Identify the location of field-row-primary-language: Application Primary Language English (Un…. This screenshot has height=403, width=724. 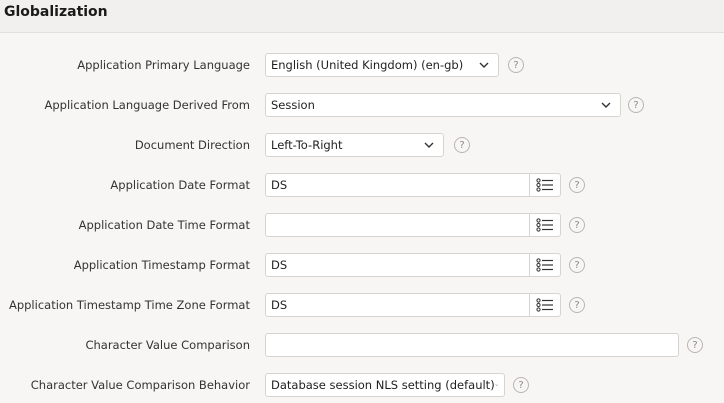
(362, 66).